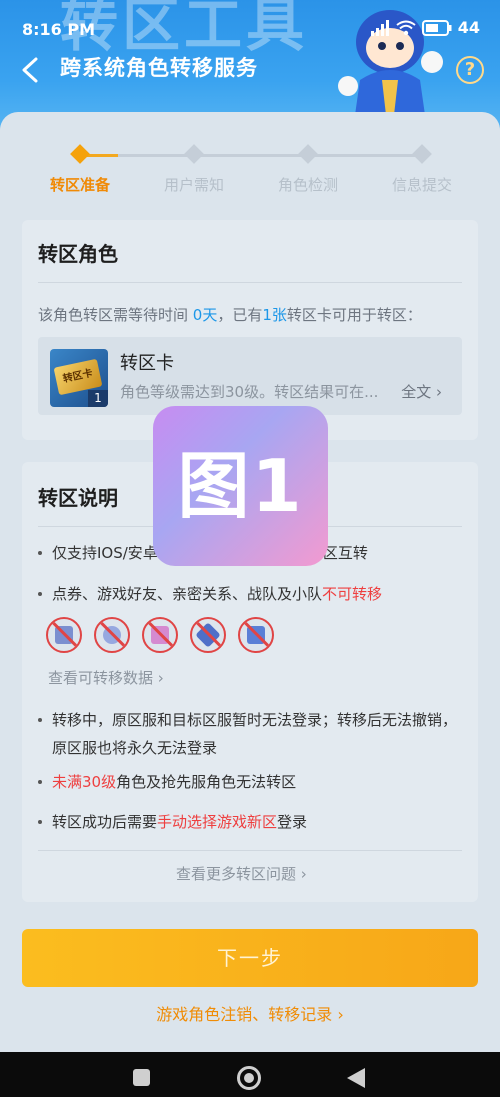  What do you see at coordinates (241, 873) in the screenshot?
I see `more-questions-link: 查看更多转区问题 ›` at bounding box center [241, 873].